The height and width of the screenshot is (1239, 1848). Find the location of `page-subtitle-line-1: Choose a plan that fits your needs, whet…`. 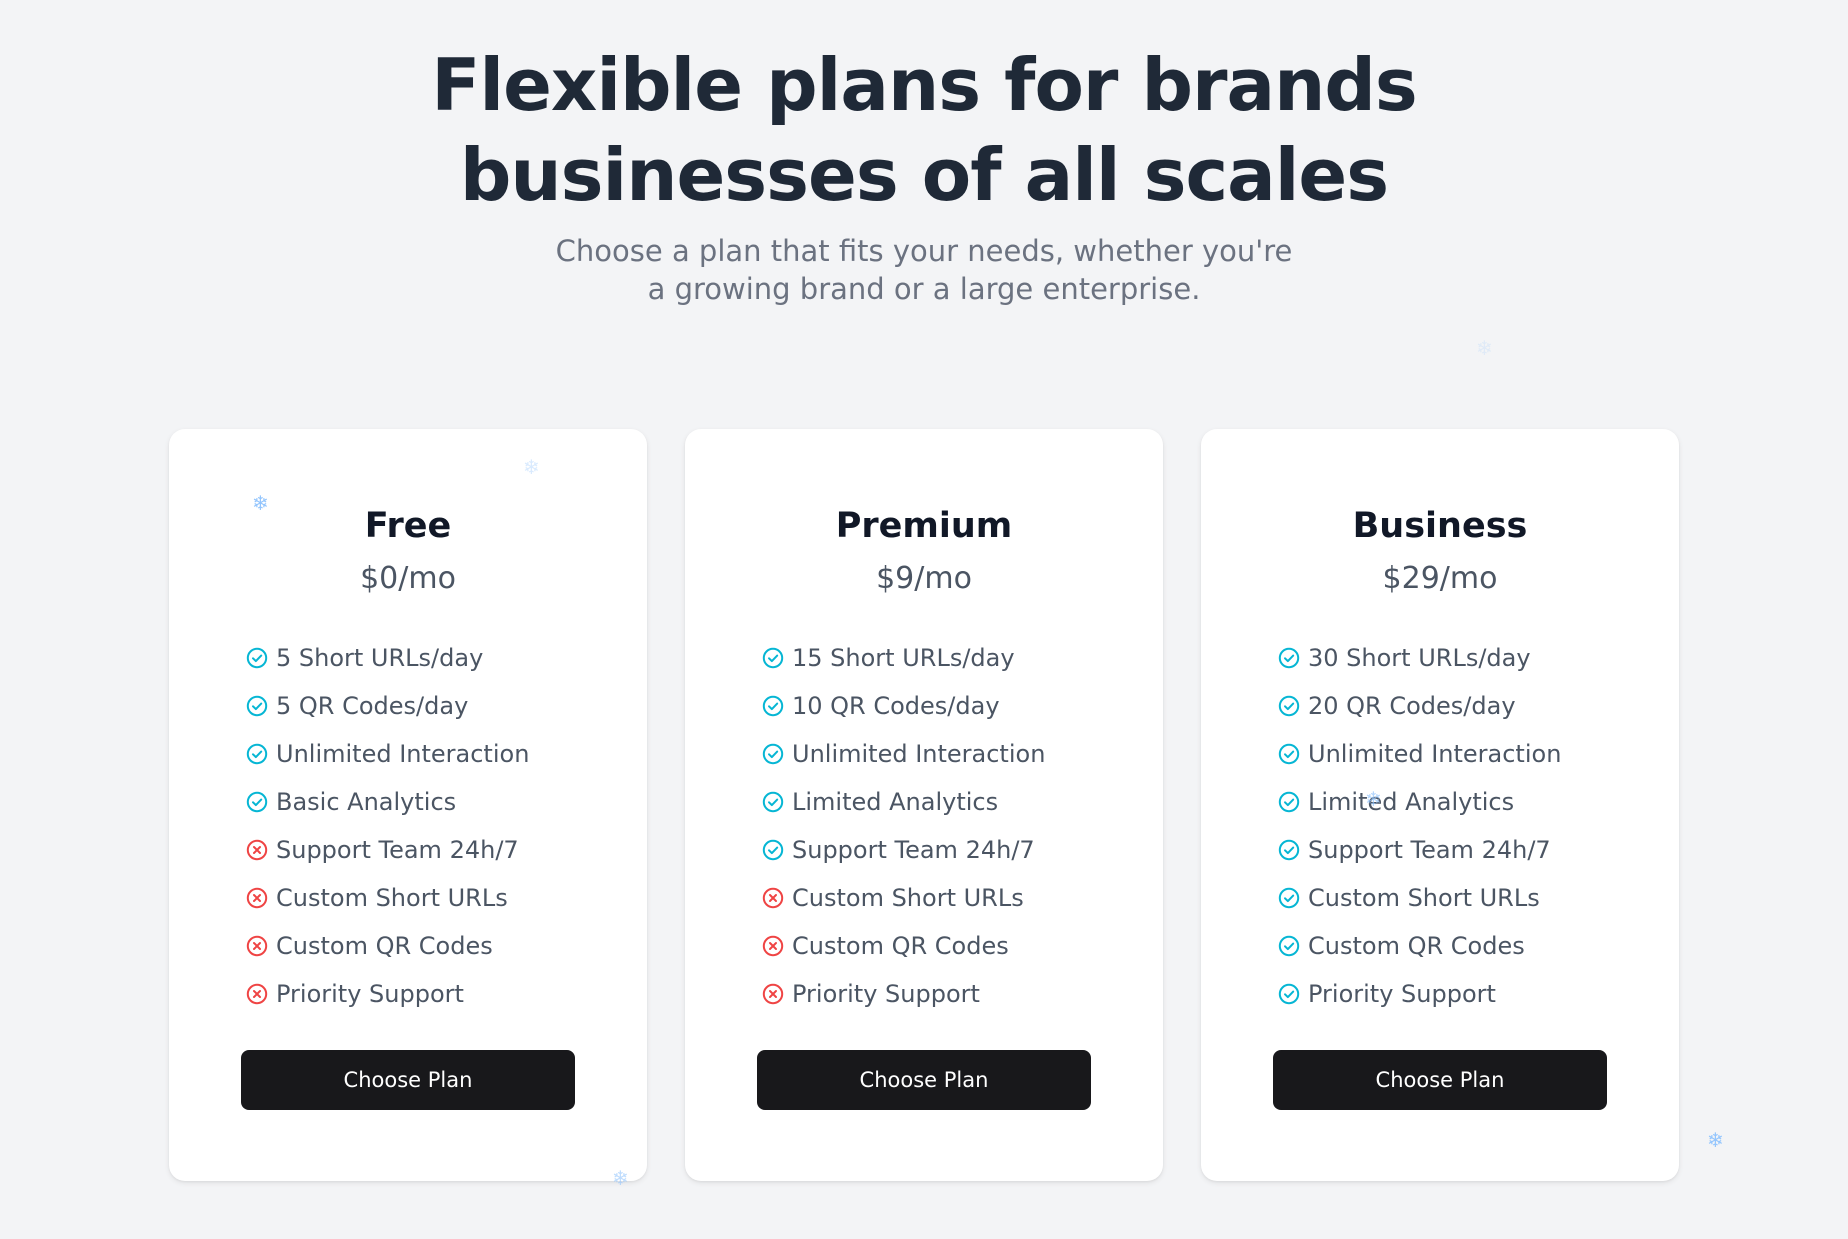

page-subtitle-line-1: Choose a plan that fits your needs, whet… is located at coordinates (924, 251).